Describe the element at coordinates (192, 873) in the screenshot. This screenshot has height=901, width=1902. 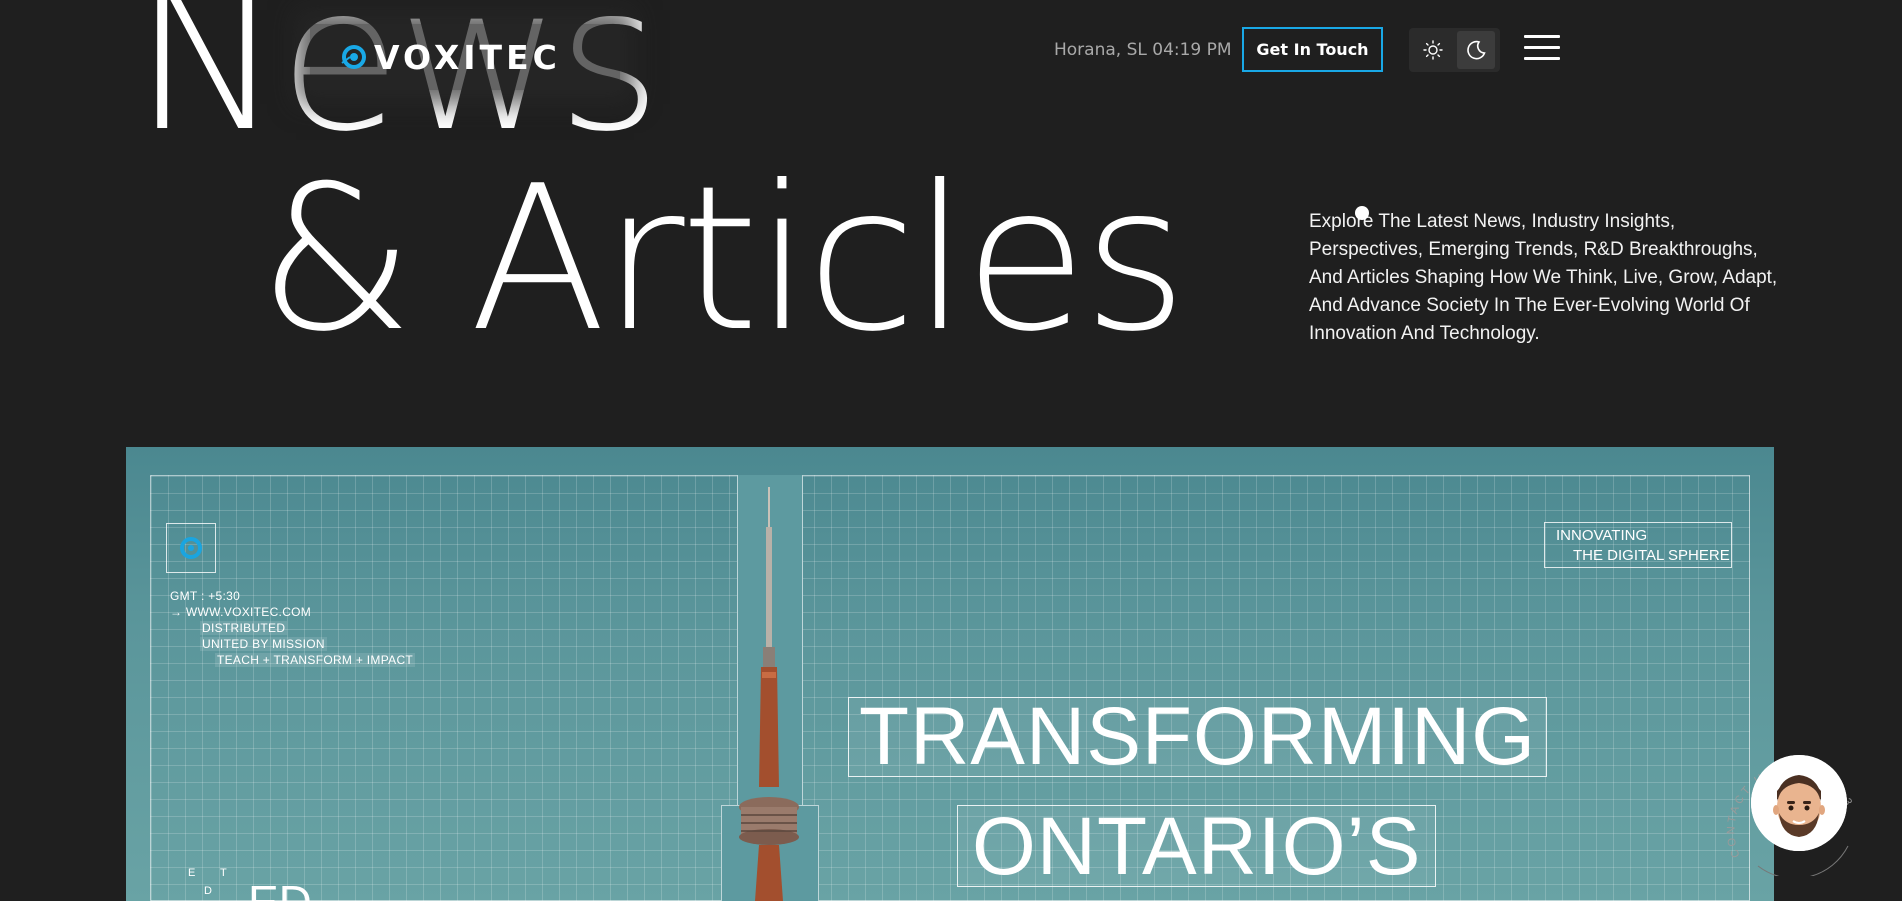
I see `fragment-letter: E` at that location.